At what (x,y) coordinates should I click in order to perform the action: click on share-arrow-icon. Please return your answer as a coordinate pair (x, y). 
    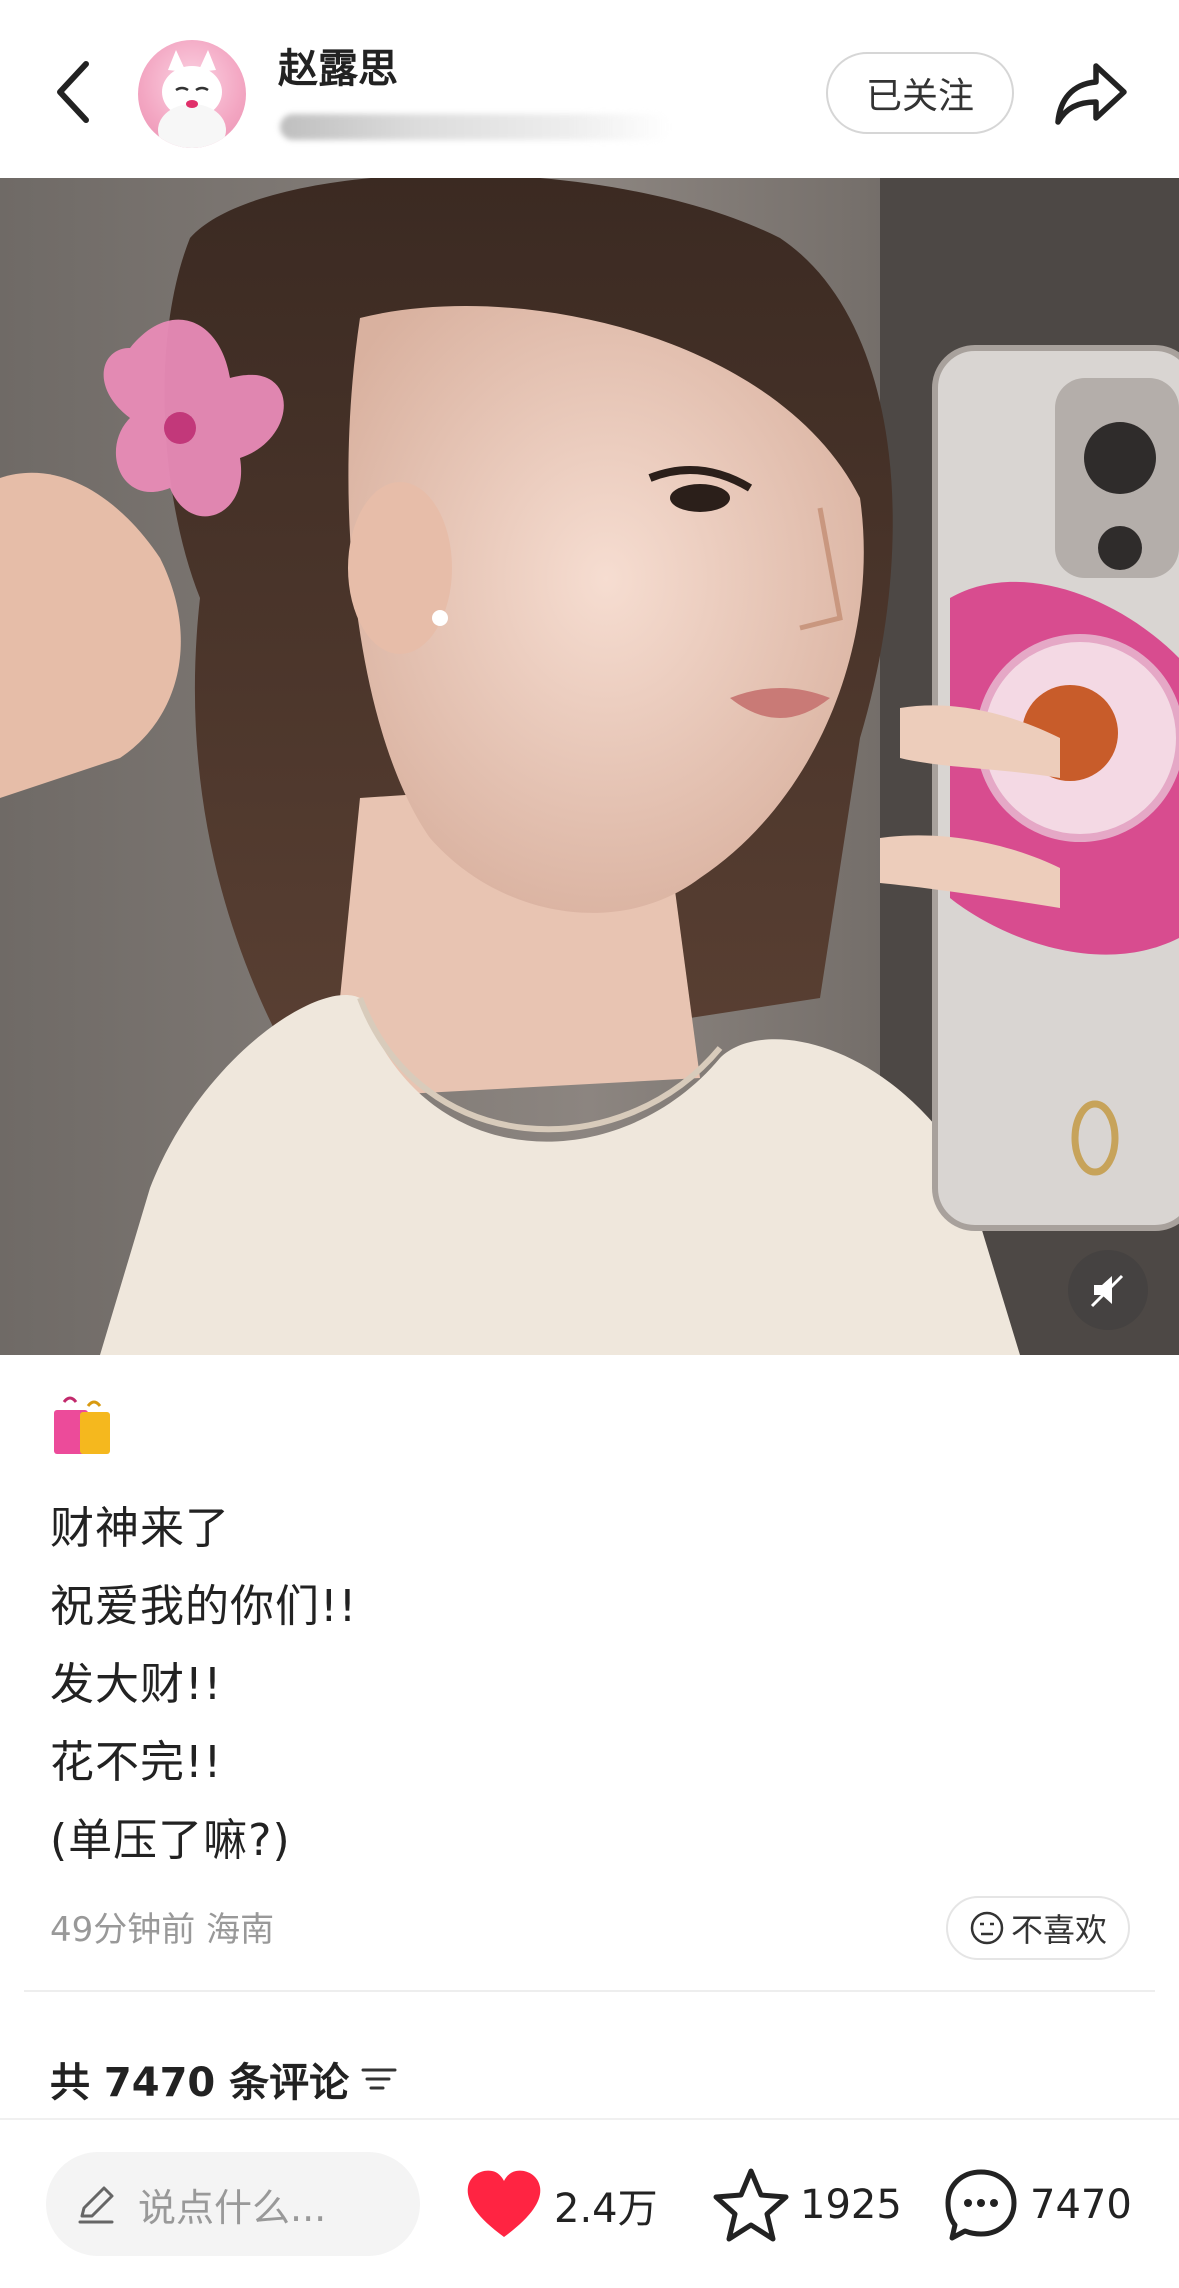
    Looking at the image, I should click on (1091, 94).